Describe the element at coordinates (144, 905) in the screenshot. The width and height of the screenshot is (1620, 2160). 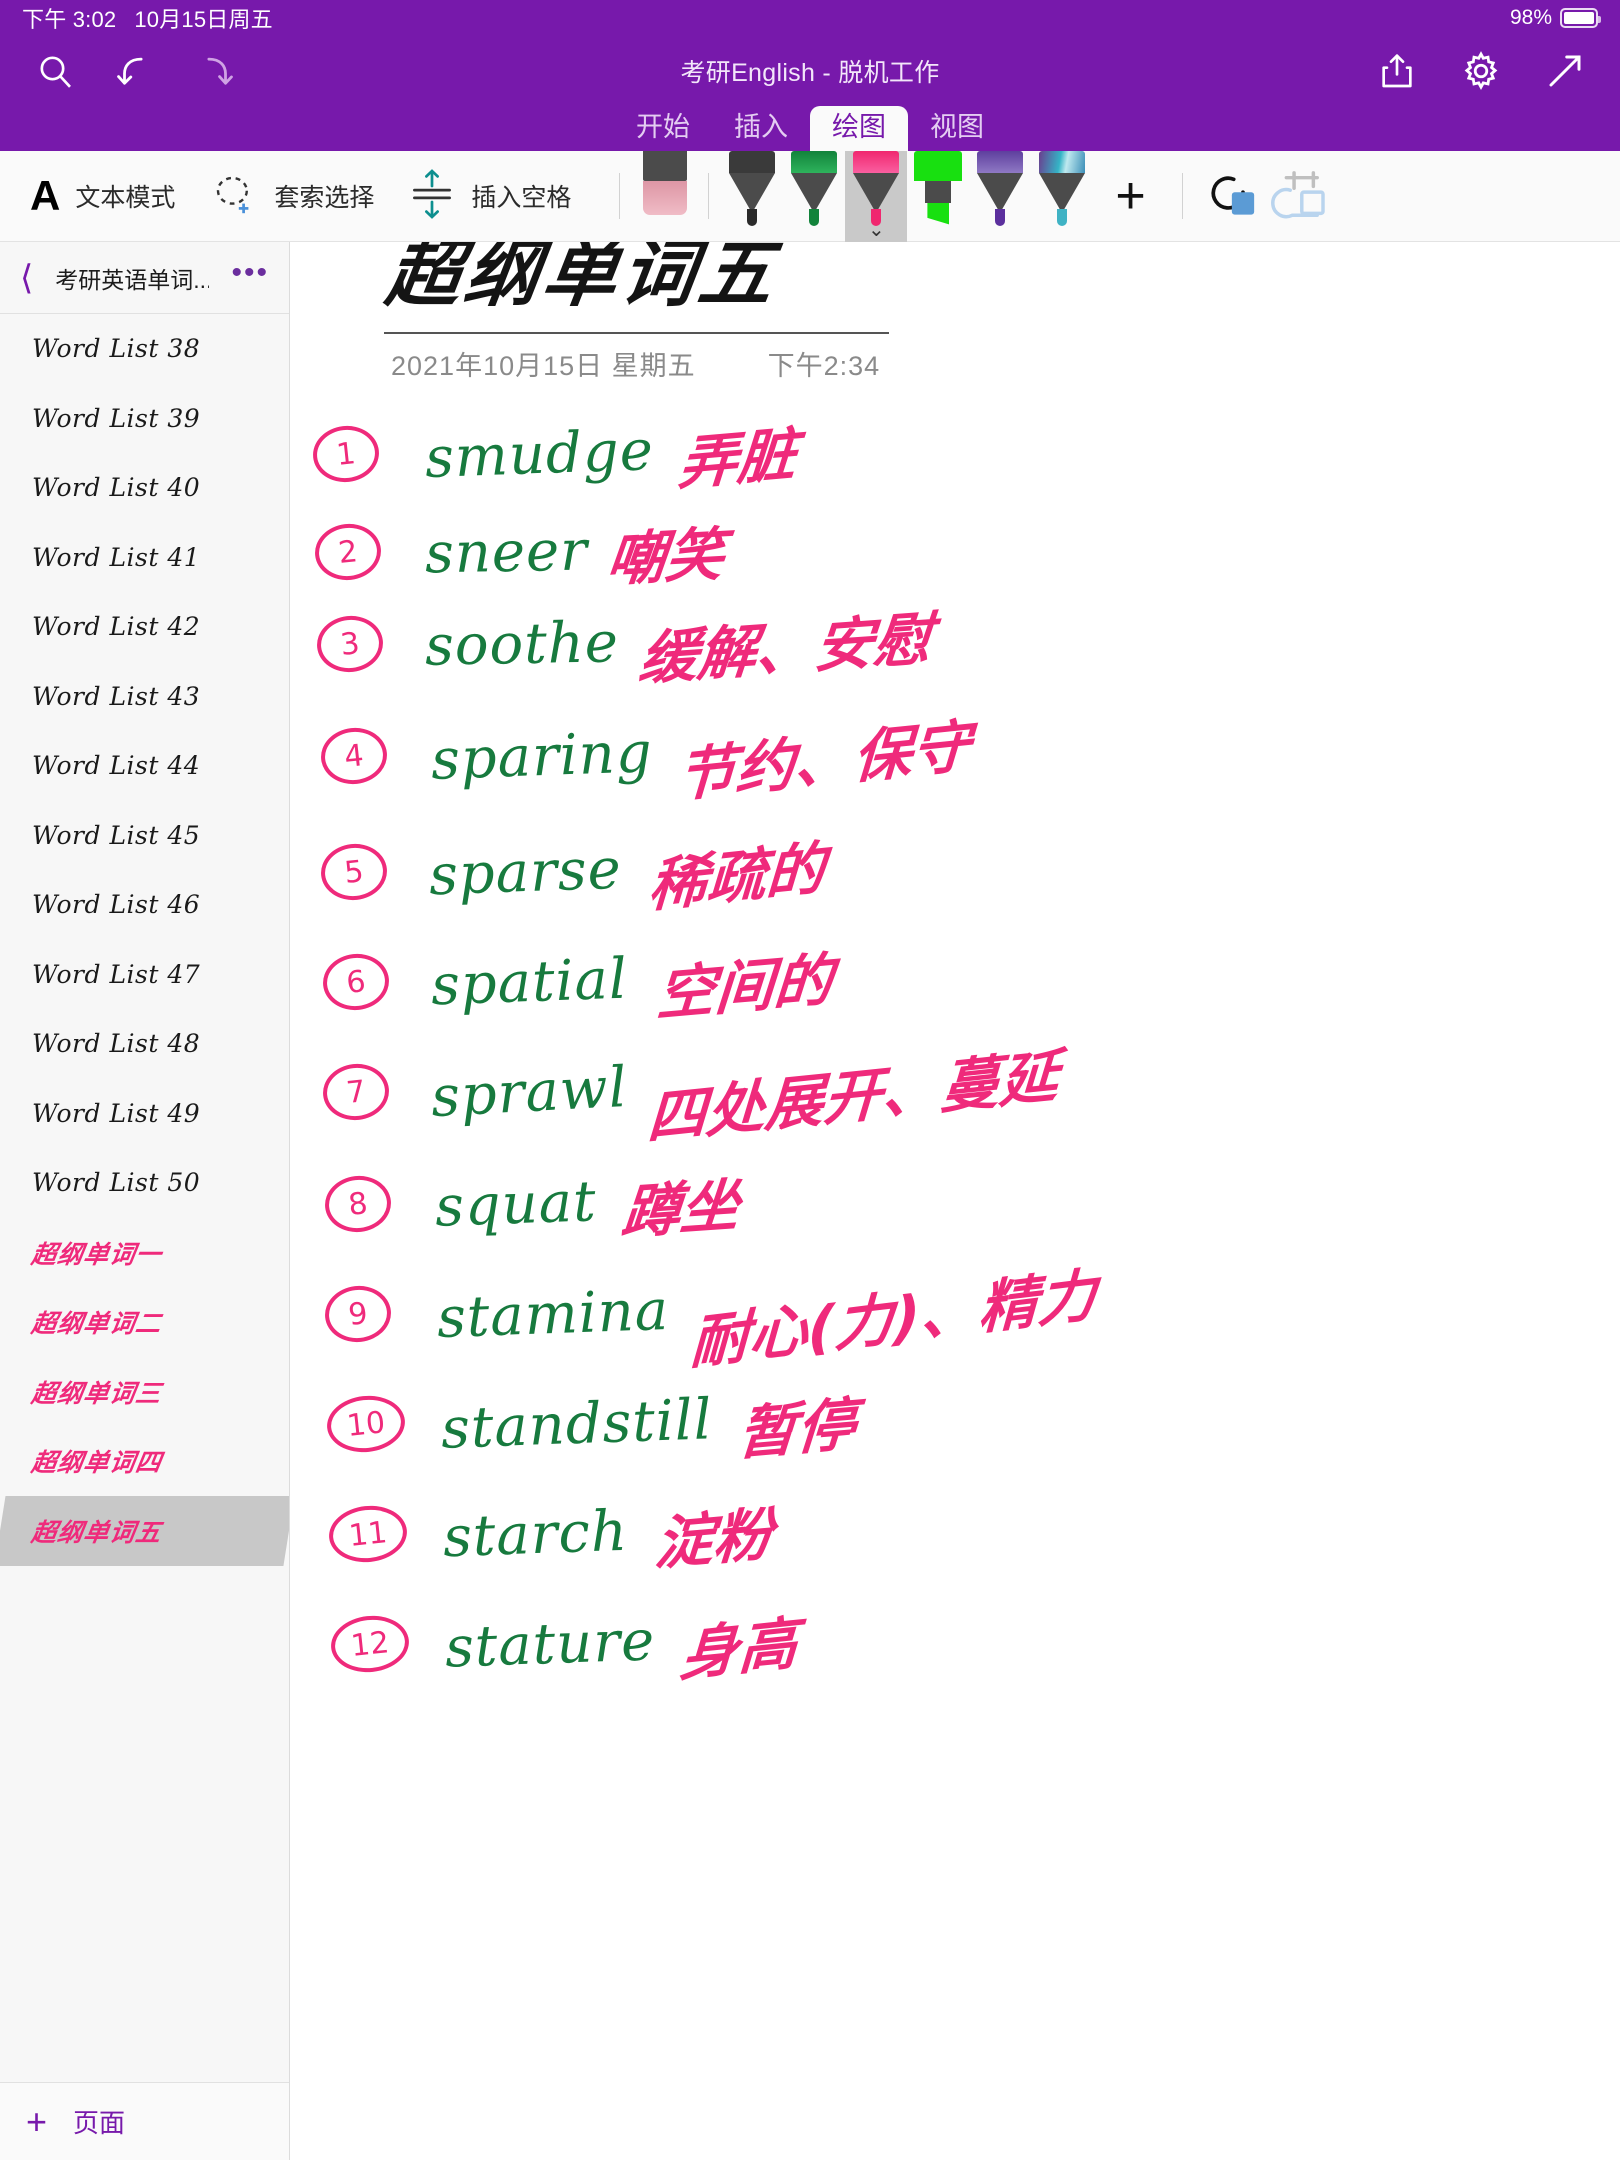
I see `sidebar-item-word-list-46: Word List 46` at that location.